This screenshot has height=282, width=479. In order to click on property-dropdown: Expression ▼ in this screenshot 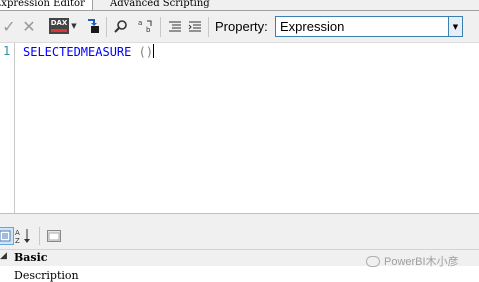, I will do `click(369, 26)`.